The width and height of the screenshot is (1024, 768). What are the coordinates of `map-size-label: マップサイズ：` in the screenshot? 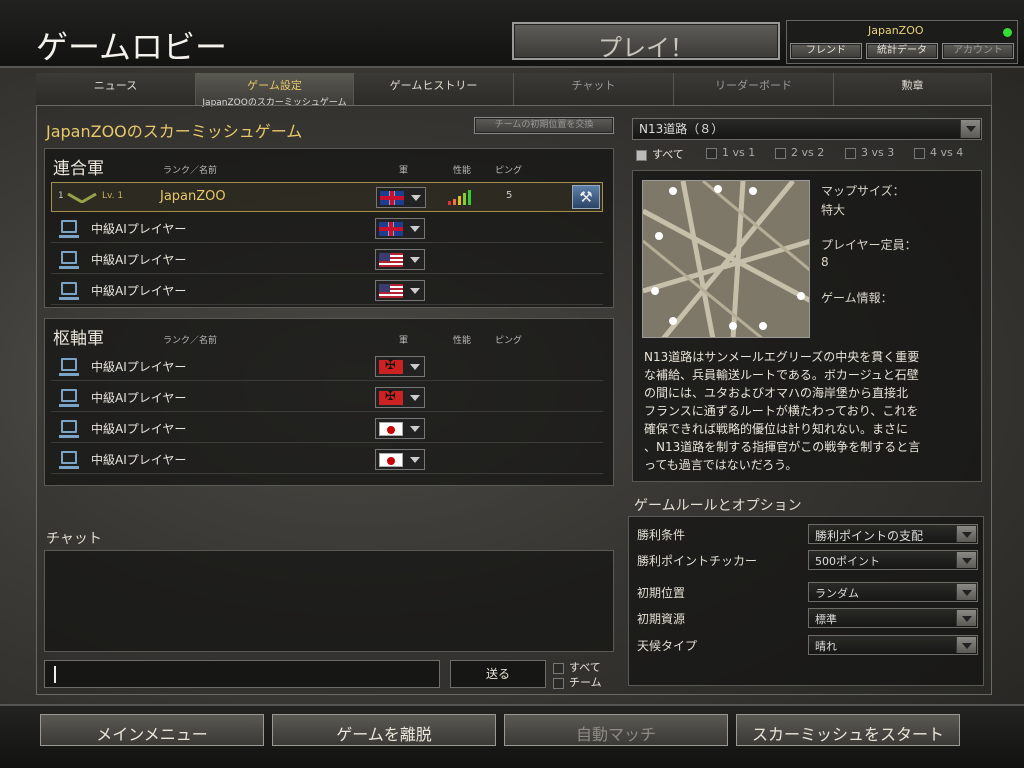 It's located at (863, 191).